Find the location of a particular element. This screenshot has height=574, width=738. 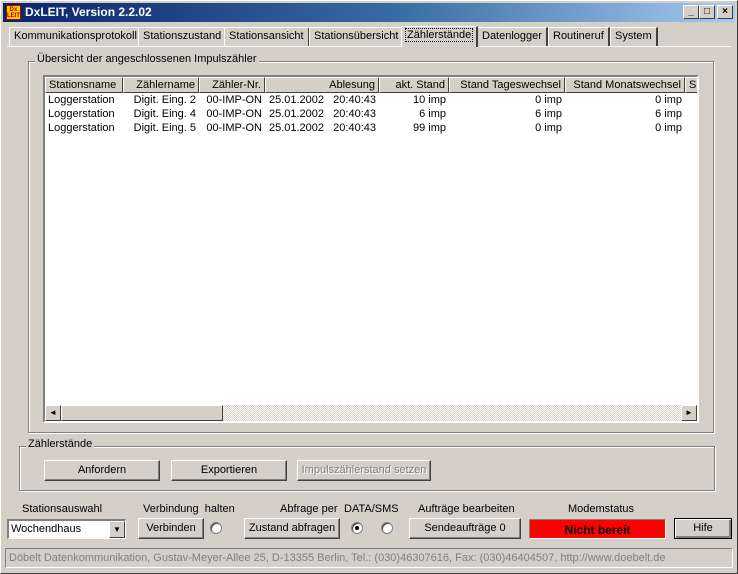

scroll-right-arrow-icon: ► is located at coordinates (689, 413).